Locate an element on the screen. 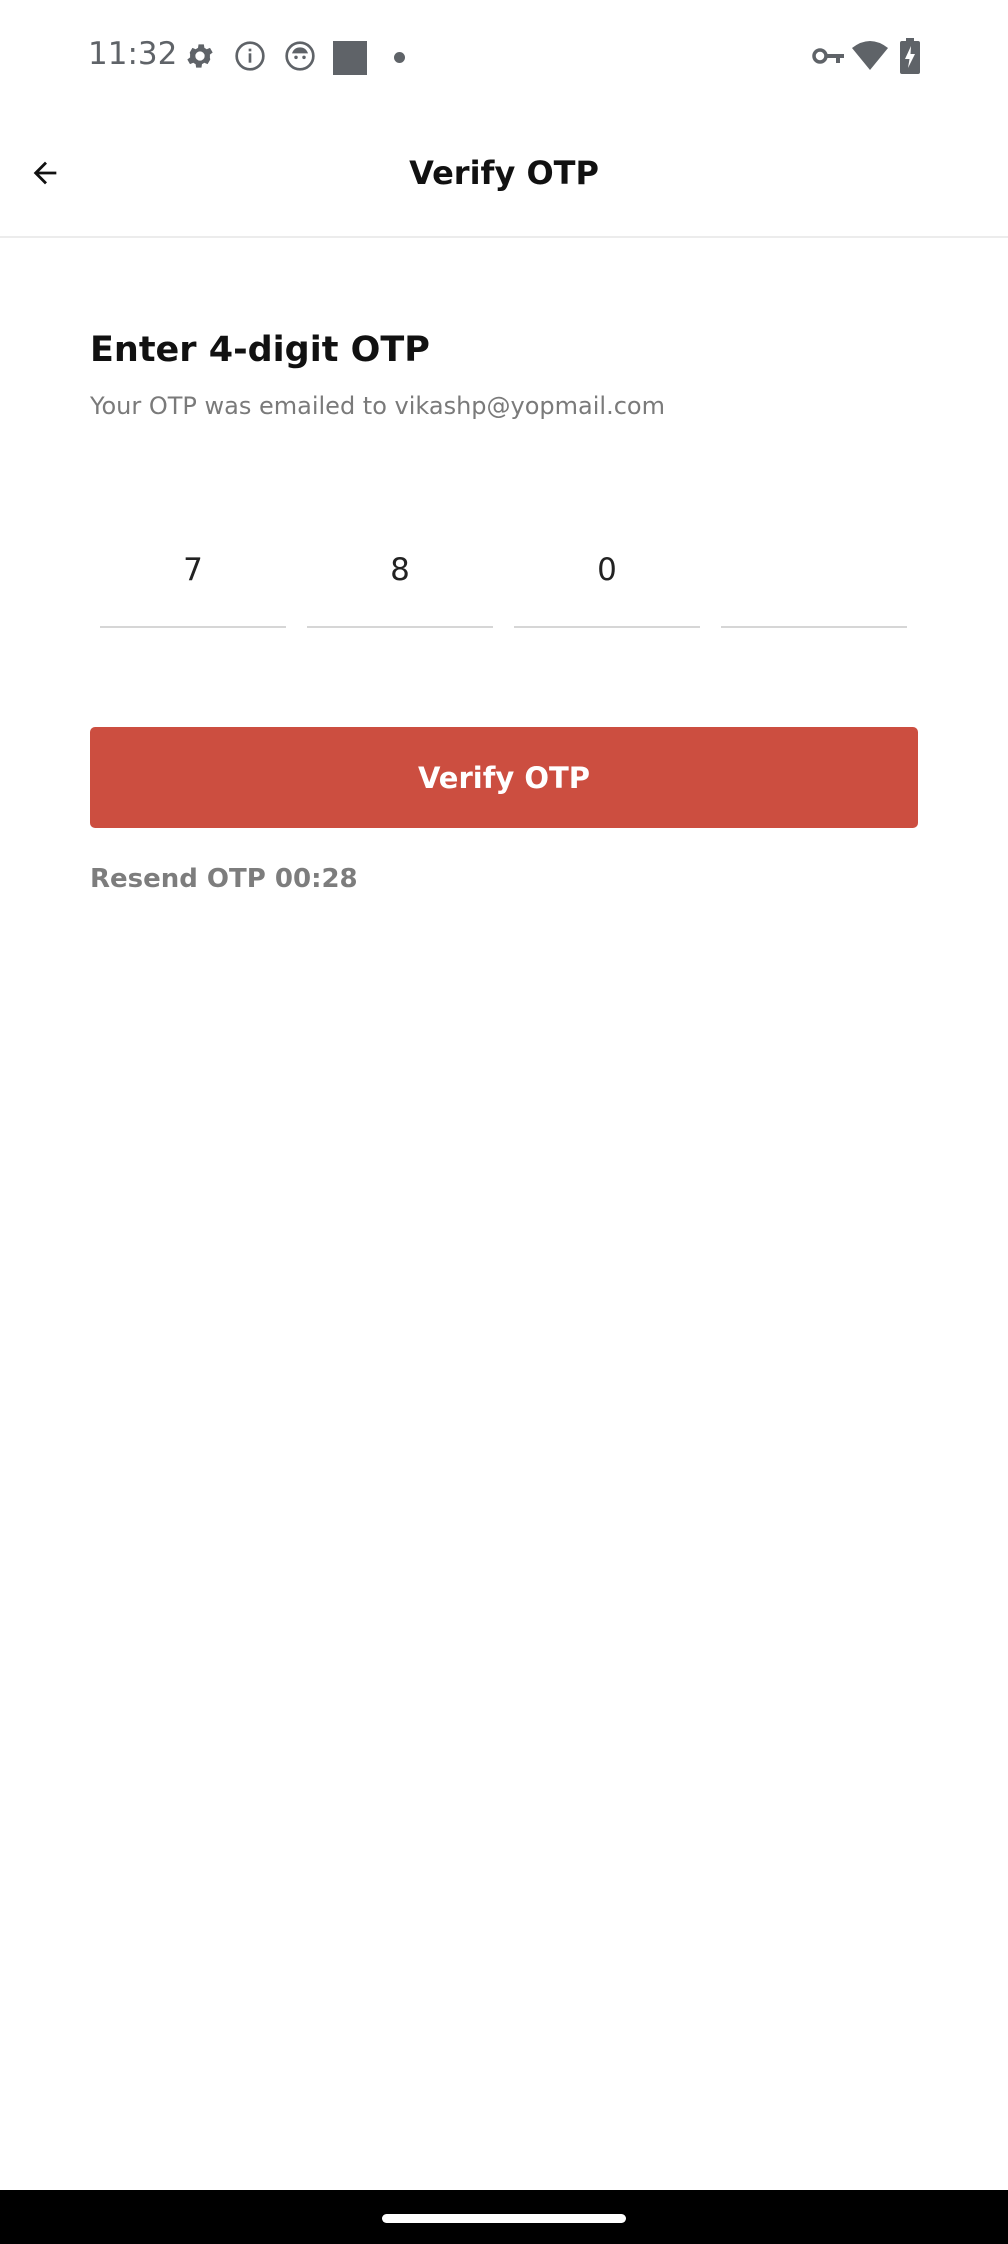 This screenshot has height=2244, width=1008. top-app-bar: Verify OTP is located at coordinates (504, 176).